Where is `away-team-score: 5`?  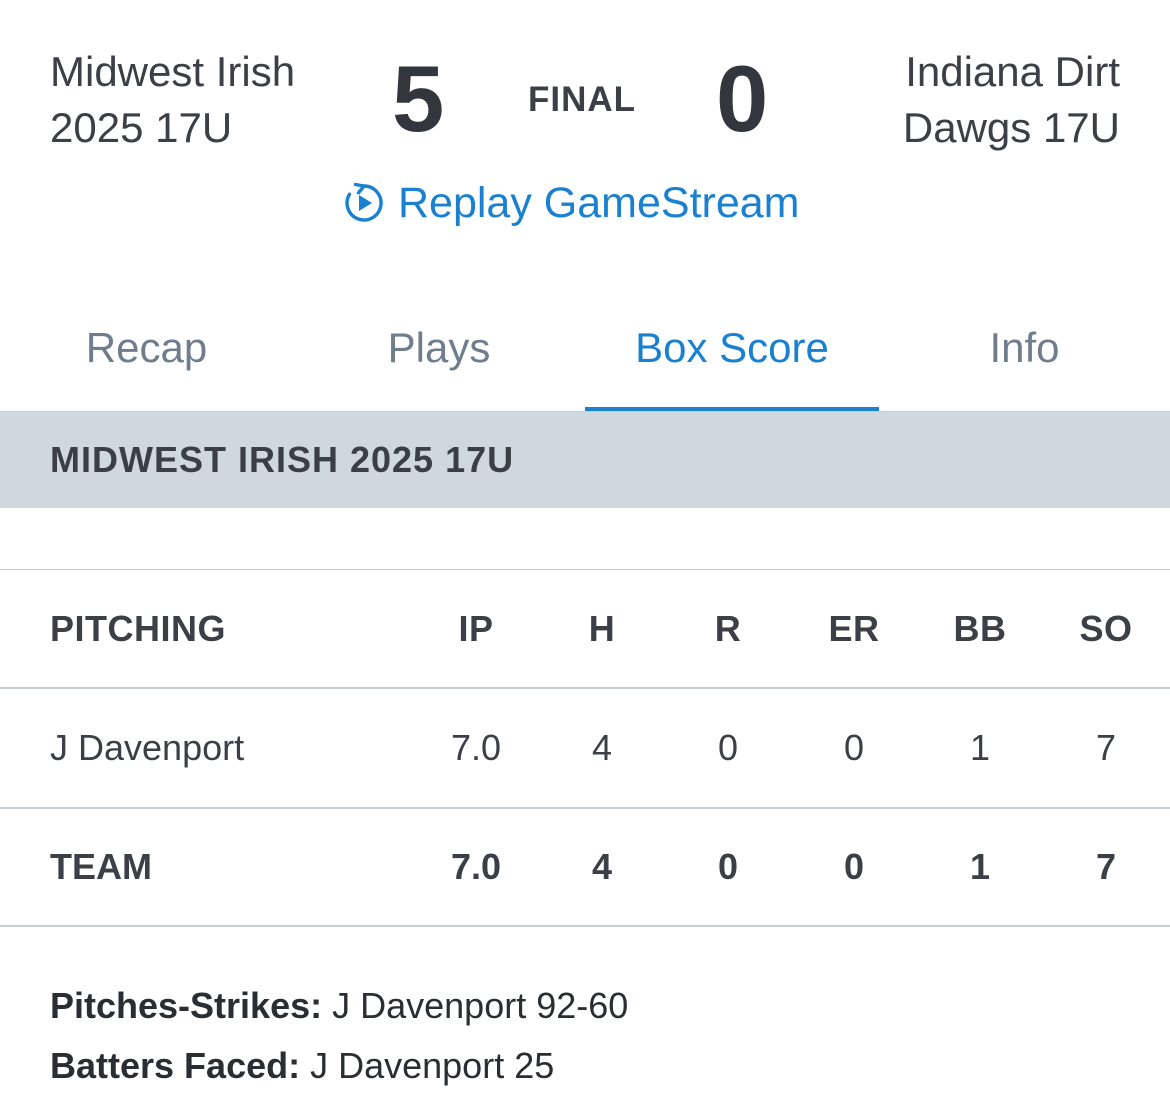 away-team-score: 5 is located at coordinates (418, 98).